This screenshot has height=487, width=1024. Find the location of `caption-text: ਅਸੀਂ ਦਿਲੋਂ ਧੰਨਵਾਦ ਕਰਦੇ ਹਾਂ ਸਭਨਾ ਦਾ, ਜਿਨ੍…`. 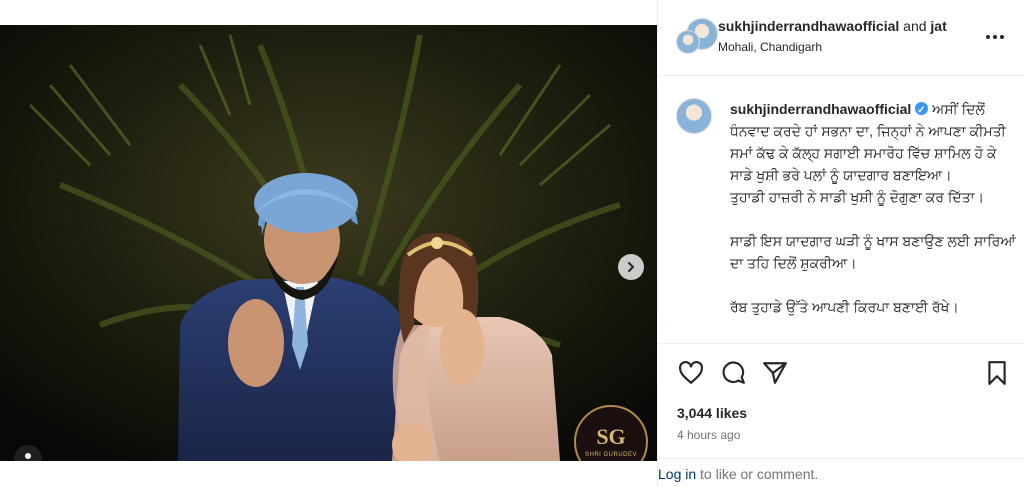

caption-text: ਅਸੀਂ ਦਿਲੋਂ ਧੰਨਵਾਦ ਕਰਦੇ ਹਾਂ ਸਭਨਾ ਦਾ, ਜਿਨ੍… is located at coordinates (873, 208).